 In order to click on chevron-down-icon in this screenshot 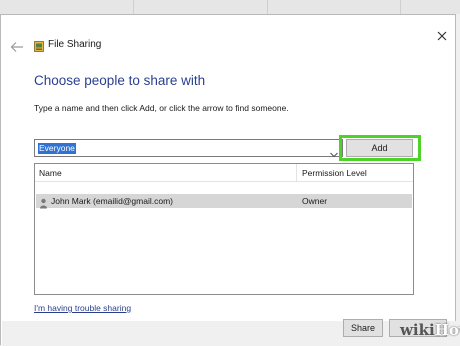, I will do `click(334, 151)`.